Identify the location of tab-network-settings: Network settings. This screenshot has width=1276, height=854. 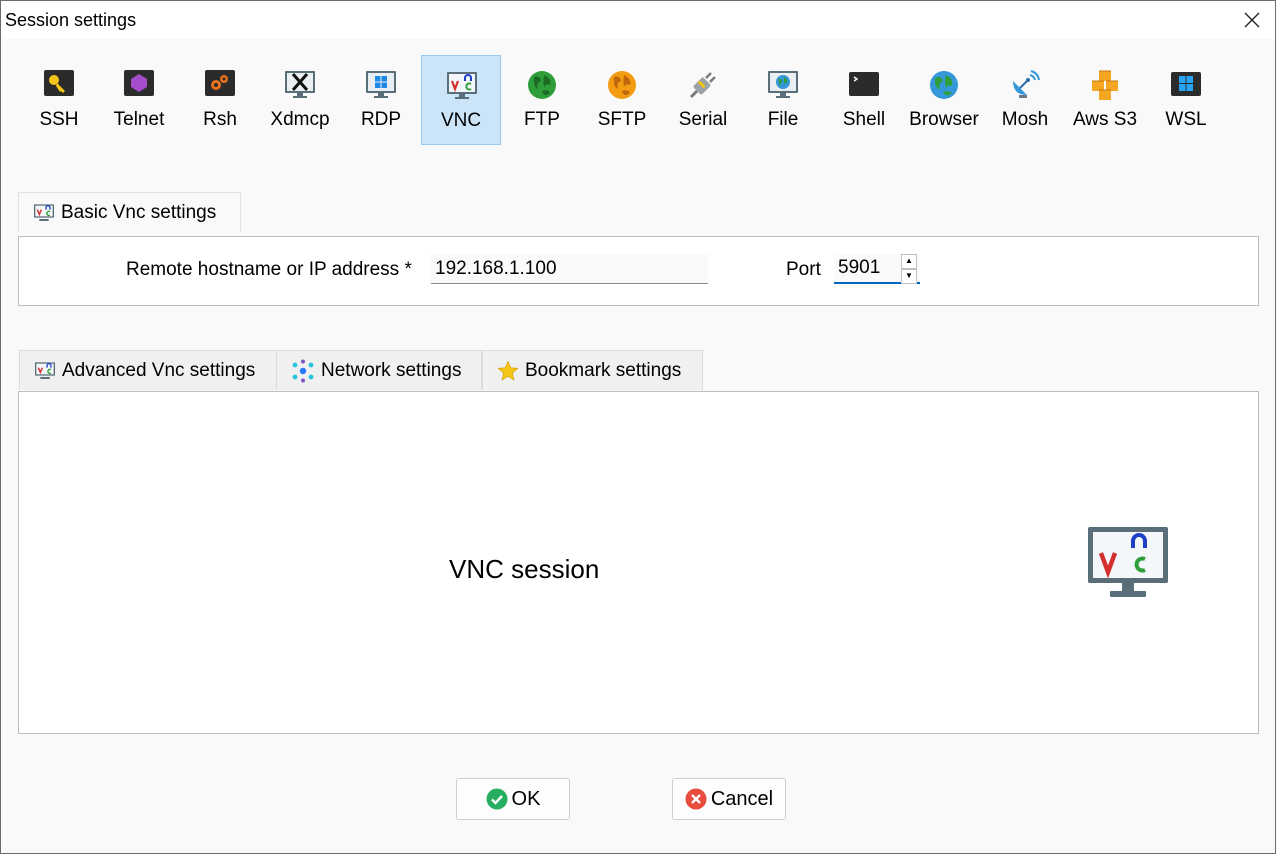
(379, 370).